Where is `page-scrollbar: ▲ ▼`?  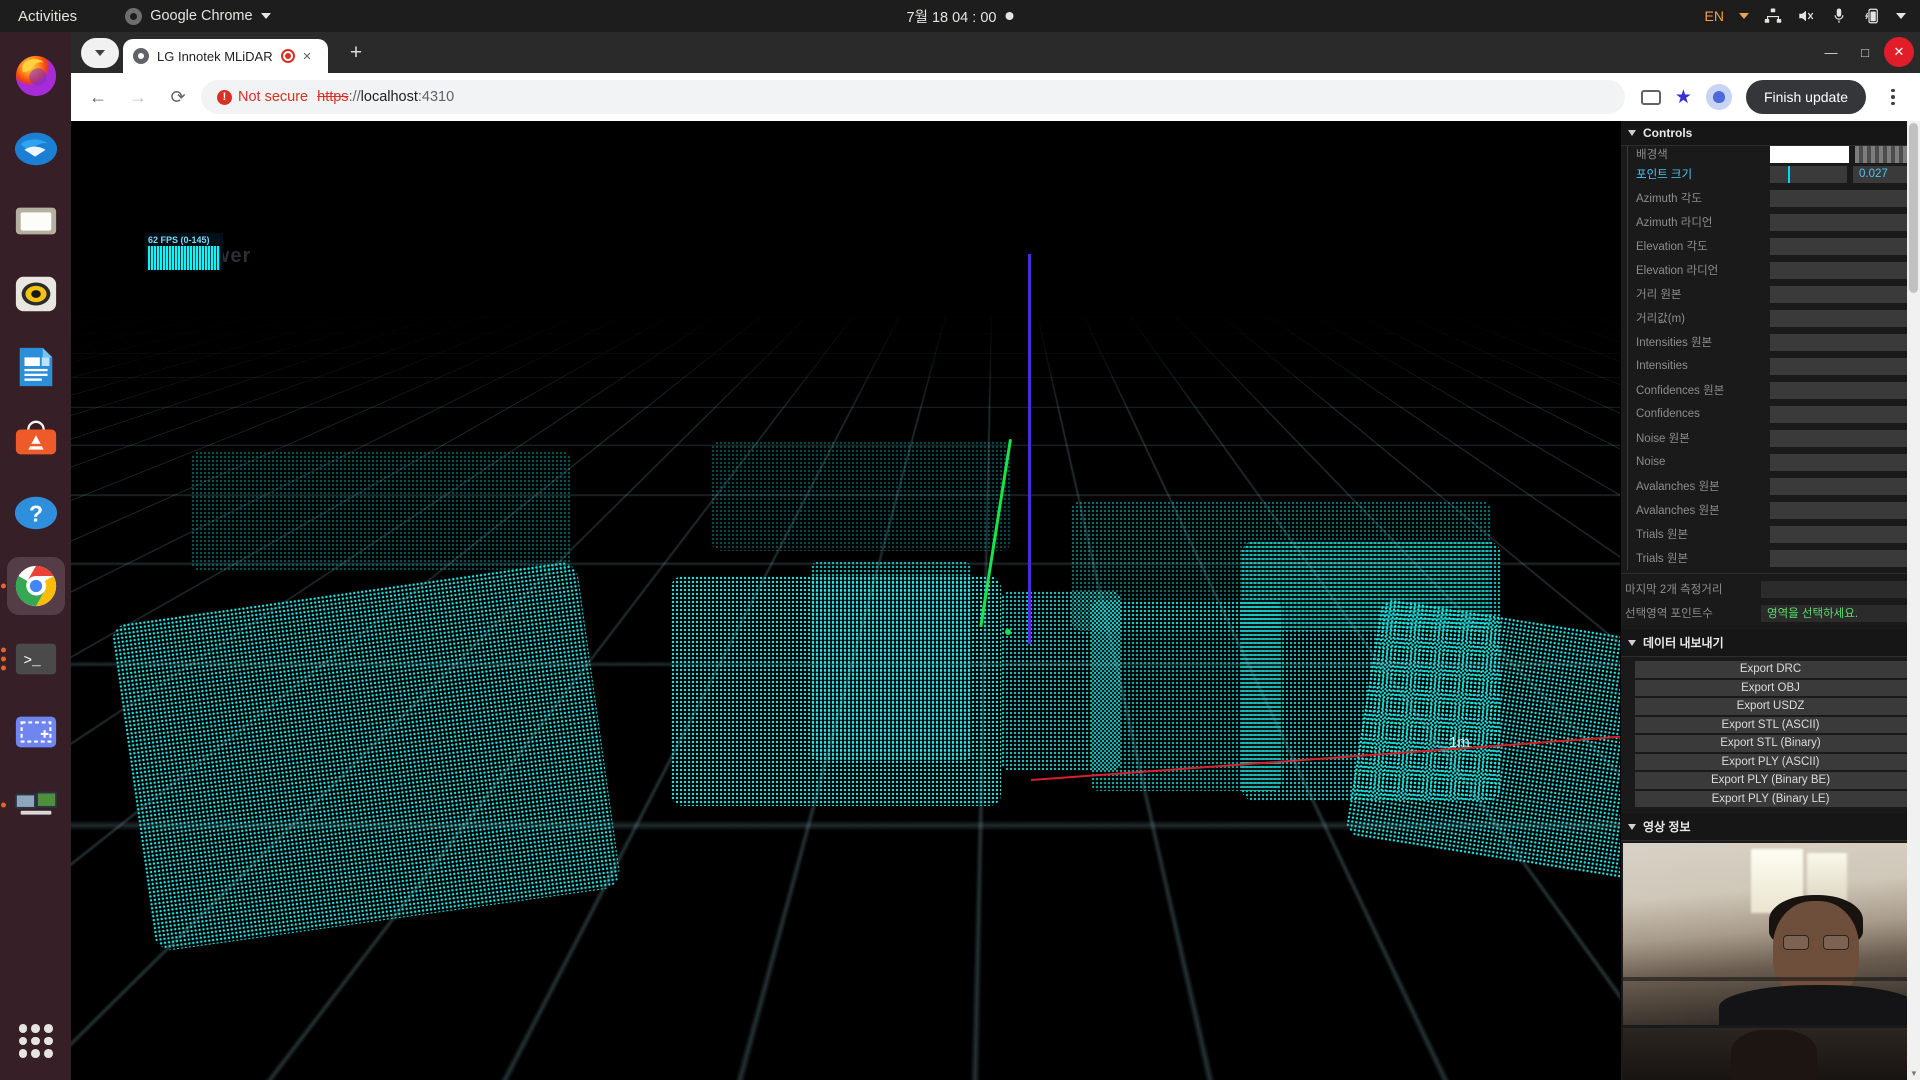 page-scrollbar: ▲ ▼ is located at coordinates (1913, 600).